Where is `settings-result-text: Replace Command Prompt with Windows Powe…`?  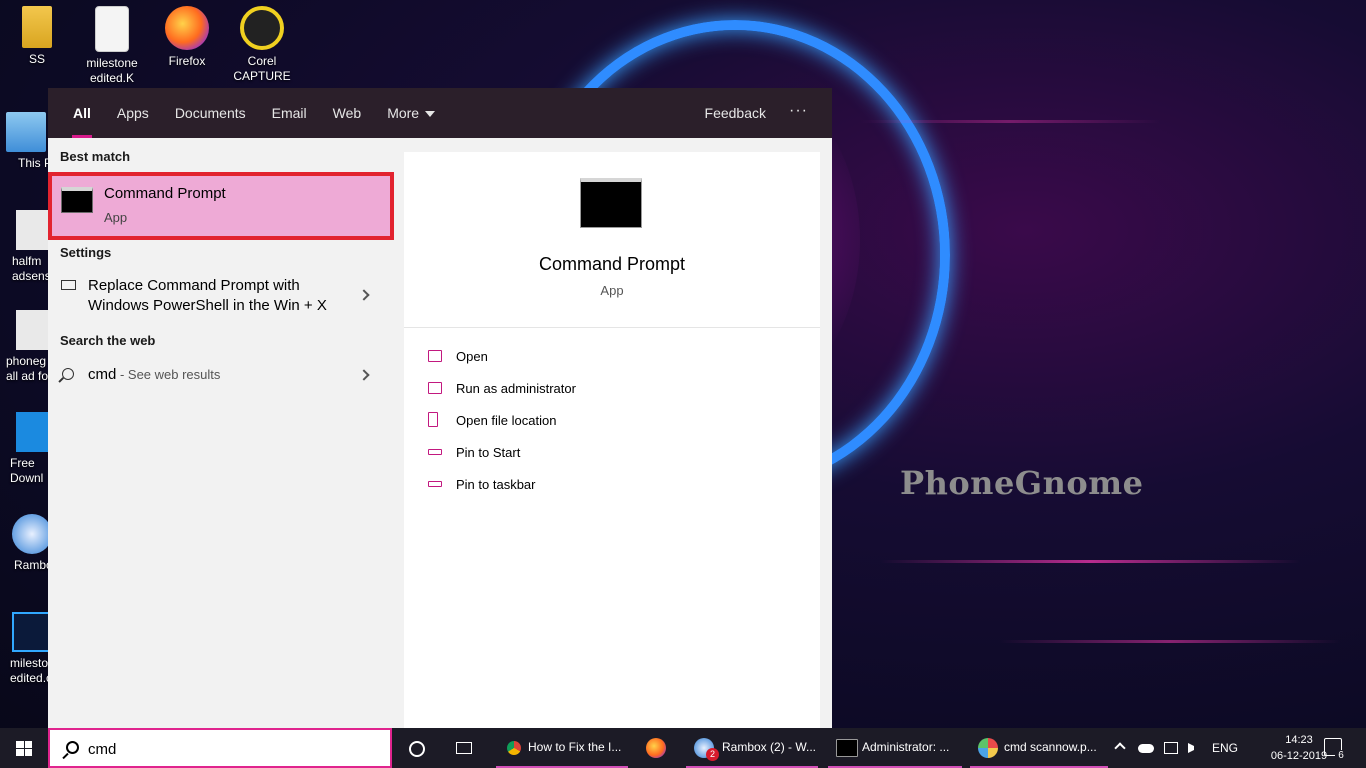 settings-result-text: Replace Command Prompt with Windows Powe… is located at coordinates (207, 296).